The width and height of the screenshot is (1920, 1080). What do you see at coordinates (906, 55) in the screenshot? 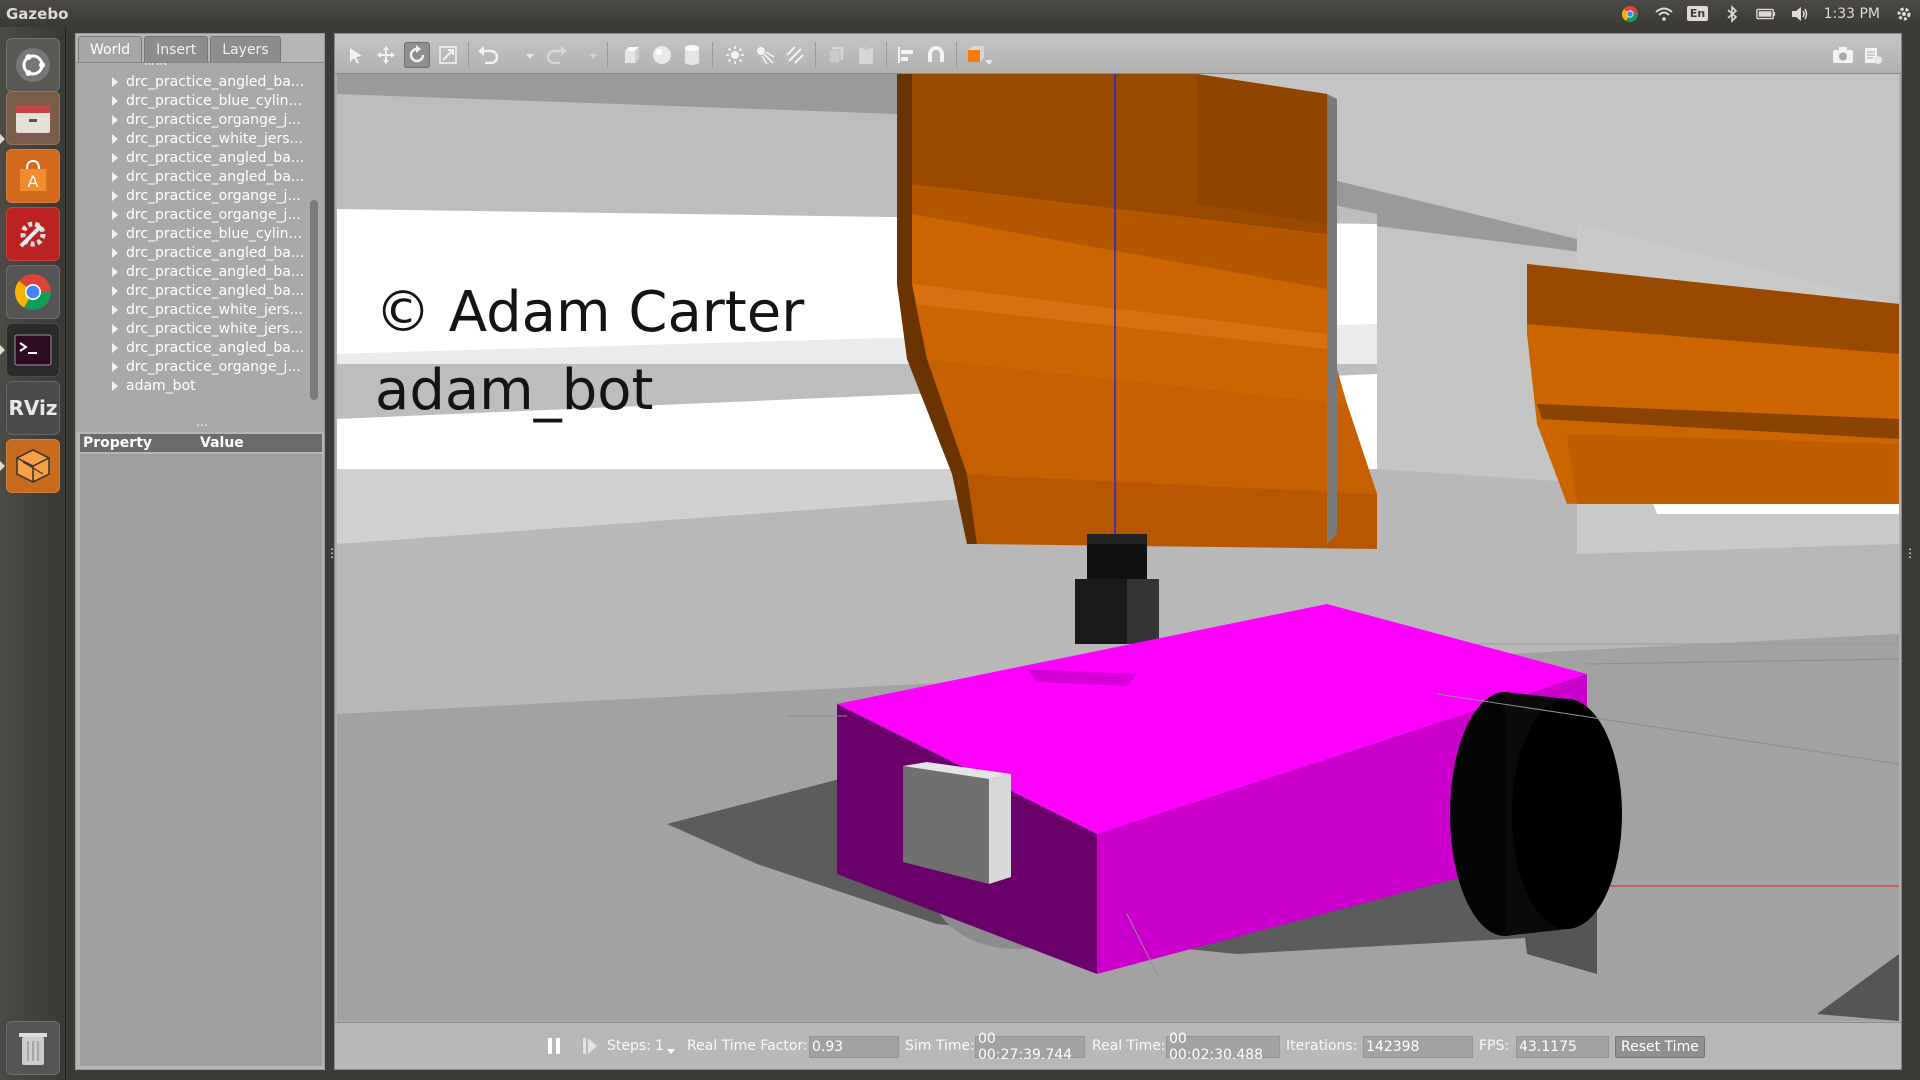
I see `align-icon` at bounding box center [906, 55].